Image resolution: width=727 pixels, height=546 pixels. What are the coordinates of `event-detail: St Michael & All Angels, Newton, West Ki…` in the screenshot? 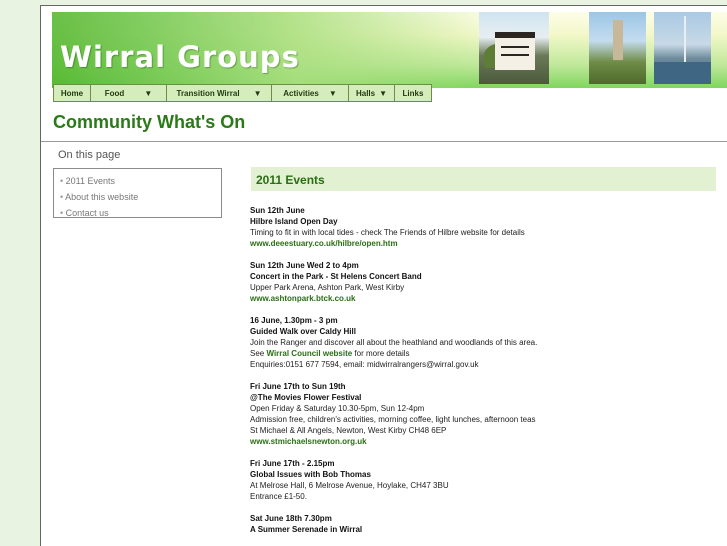 It's located at (348, 430).